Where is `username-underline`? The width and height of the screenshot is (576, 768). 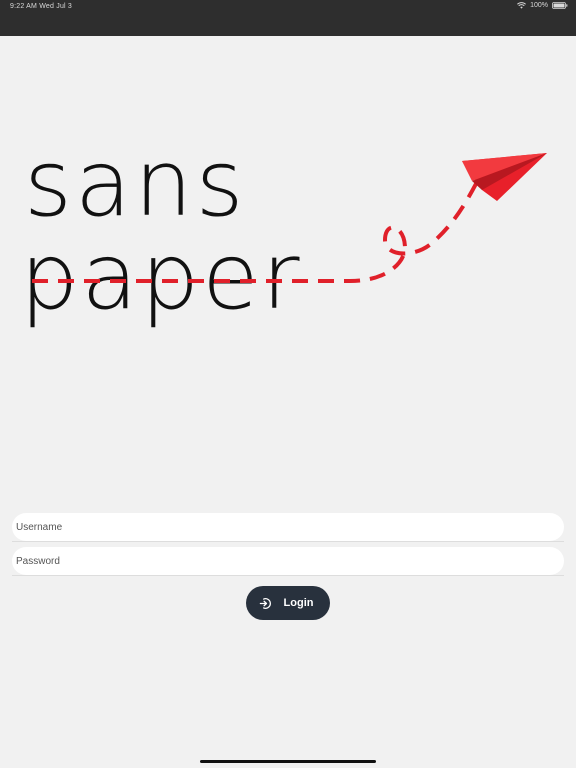 username-underline is located at coordinates (288, 541).